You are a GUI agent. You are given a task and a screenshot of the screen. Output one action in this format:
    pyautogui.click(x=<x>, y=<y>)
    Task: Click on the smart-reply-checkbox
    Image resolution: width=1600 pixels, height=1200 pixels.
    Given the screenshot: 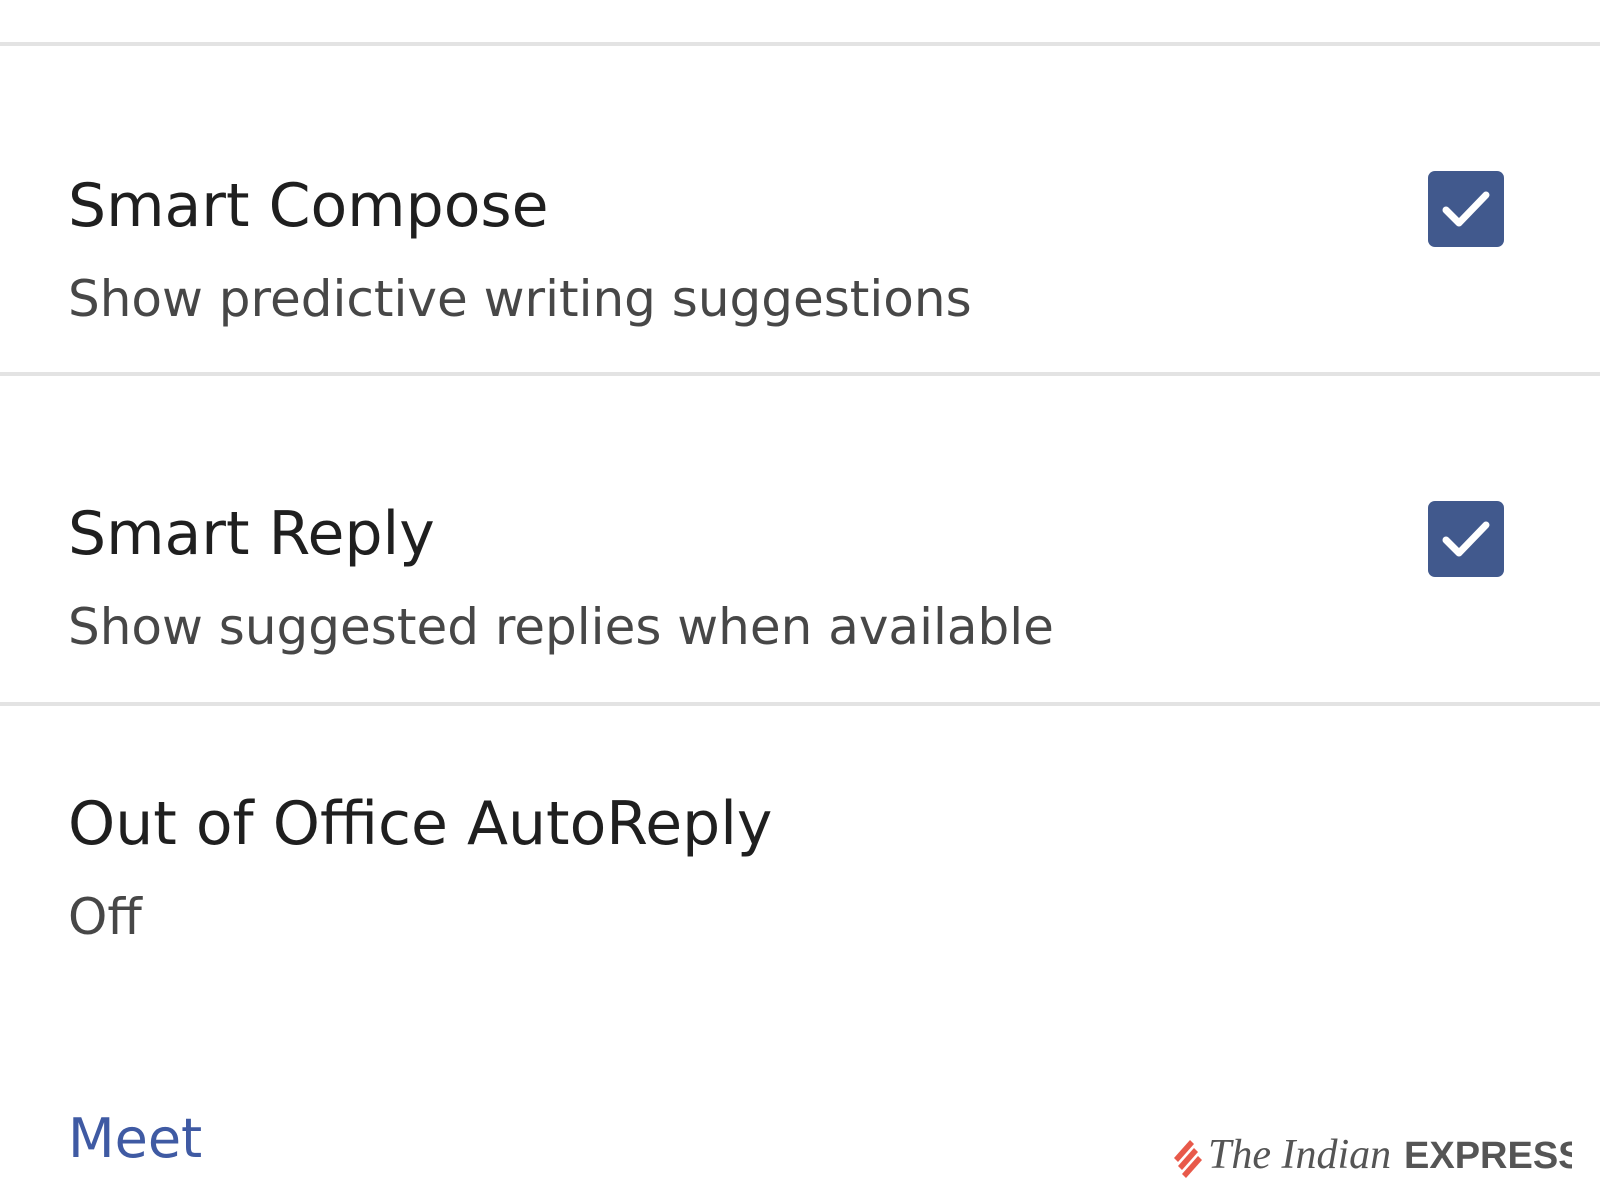 What is the action you would take?
    pyautogui.click(x=1466, y=539)
    